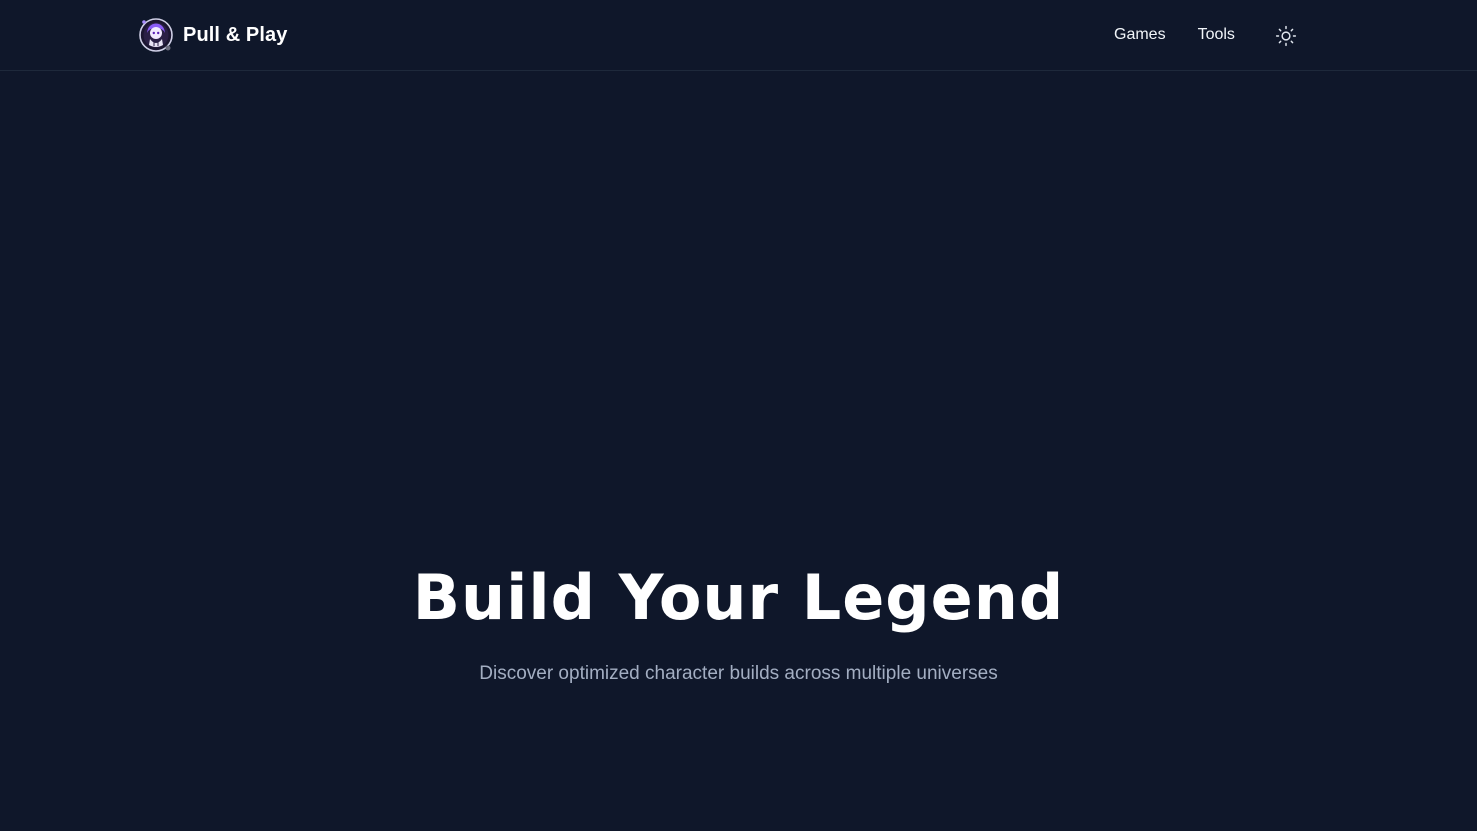 Image resolution: width=1477 pixels, height=831 pixels. What do you see at coordinates (1140, 35) in the screenshot?
I see `nav-link-games: Games` at bounding box center [1140, 35].